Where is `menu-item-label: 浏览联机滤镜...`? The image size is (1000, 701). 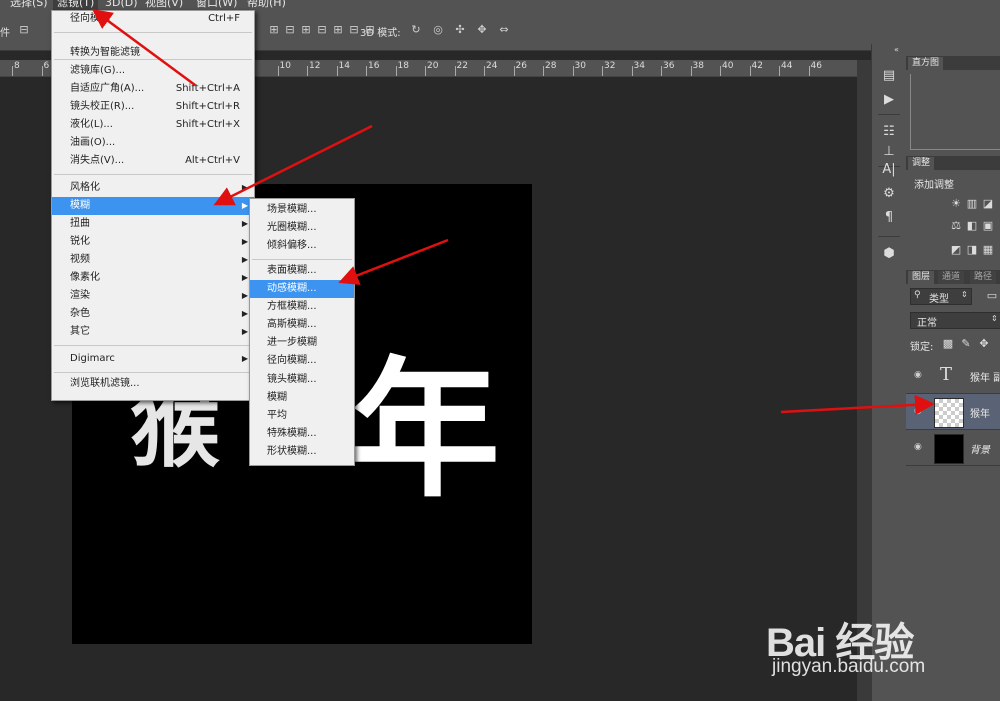
menu-item-label: 浏览联机滤镜... is located at coordinates (105, 383).